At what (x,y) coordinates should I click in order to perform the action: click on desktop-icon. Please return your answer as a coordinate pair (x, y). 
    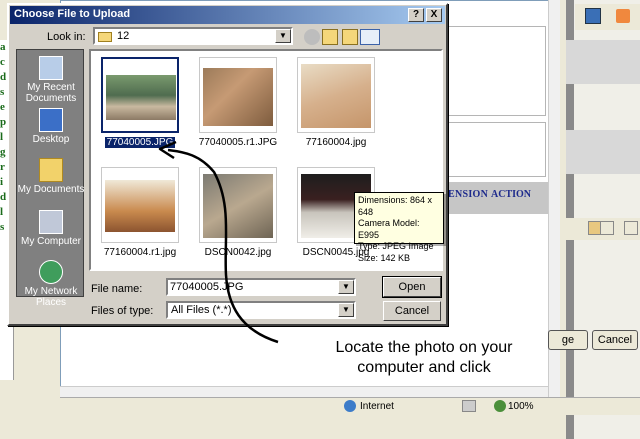
    Looking at the image, I should click on (51, 120).